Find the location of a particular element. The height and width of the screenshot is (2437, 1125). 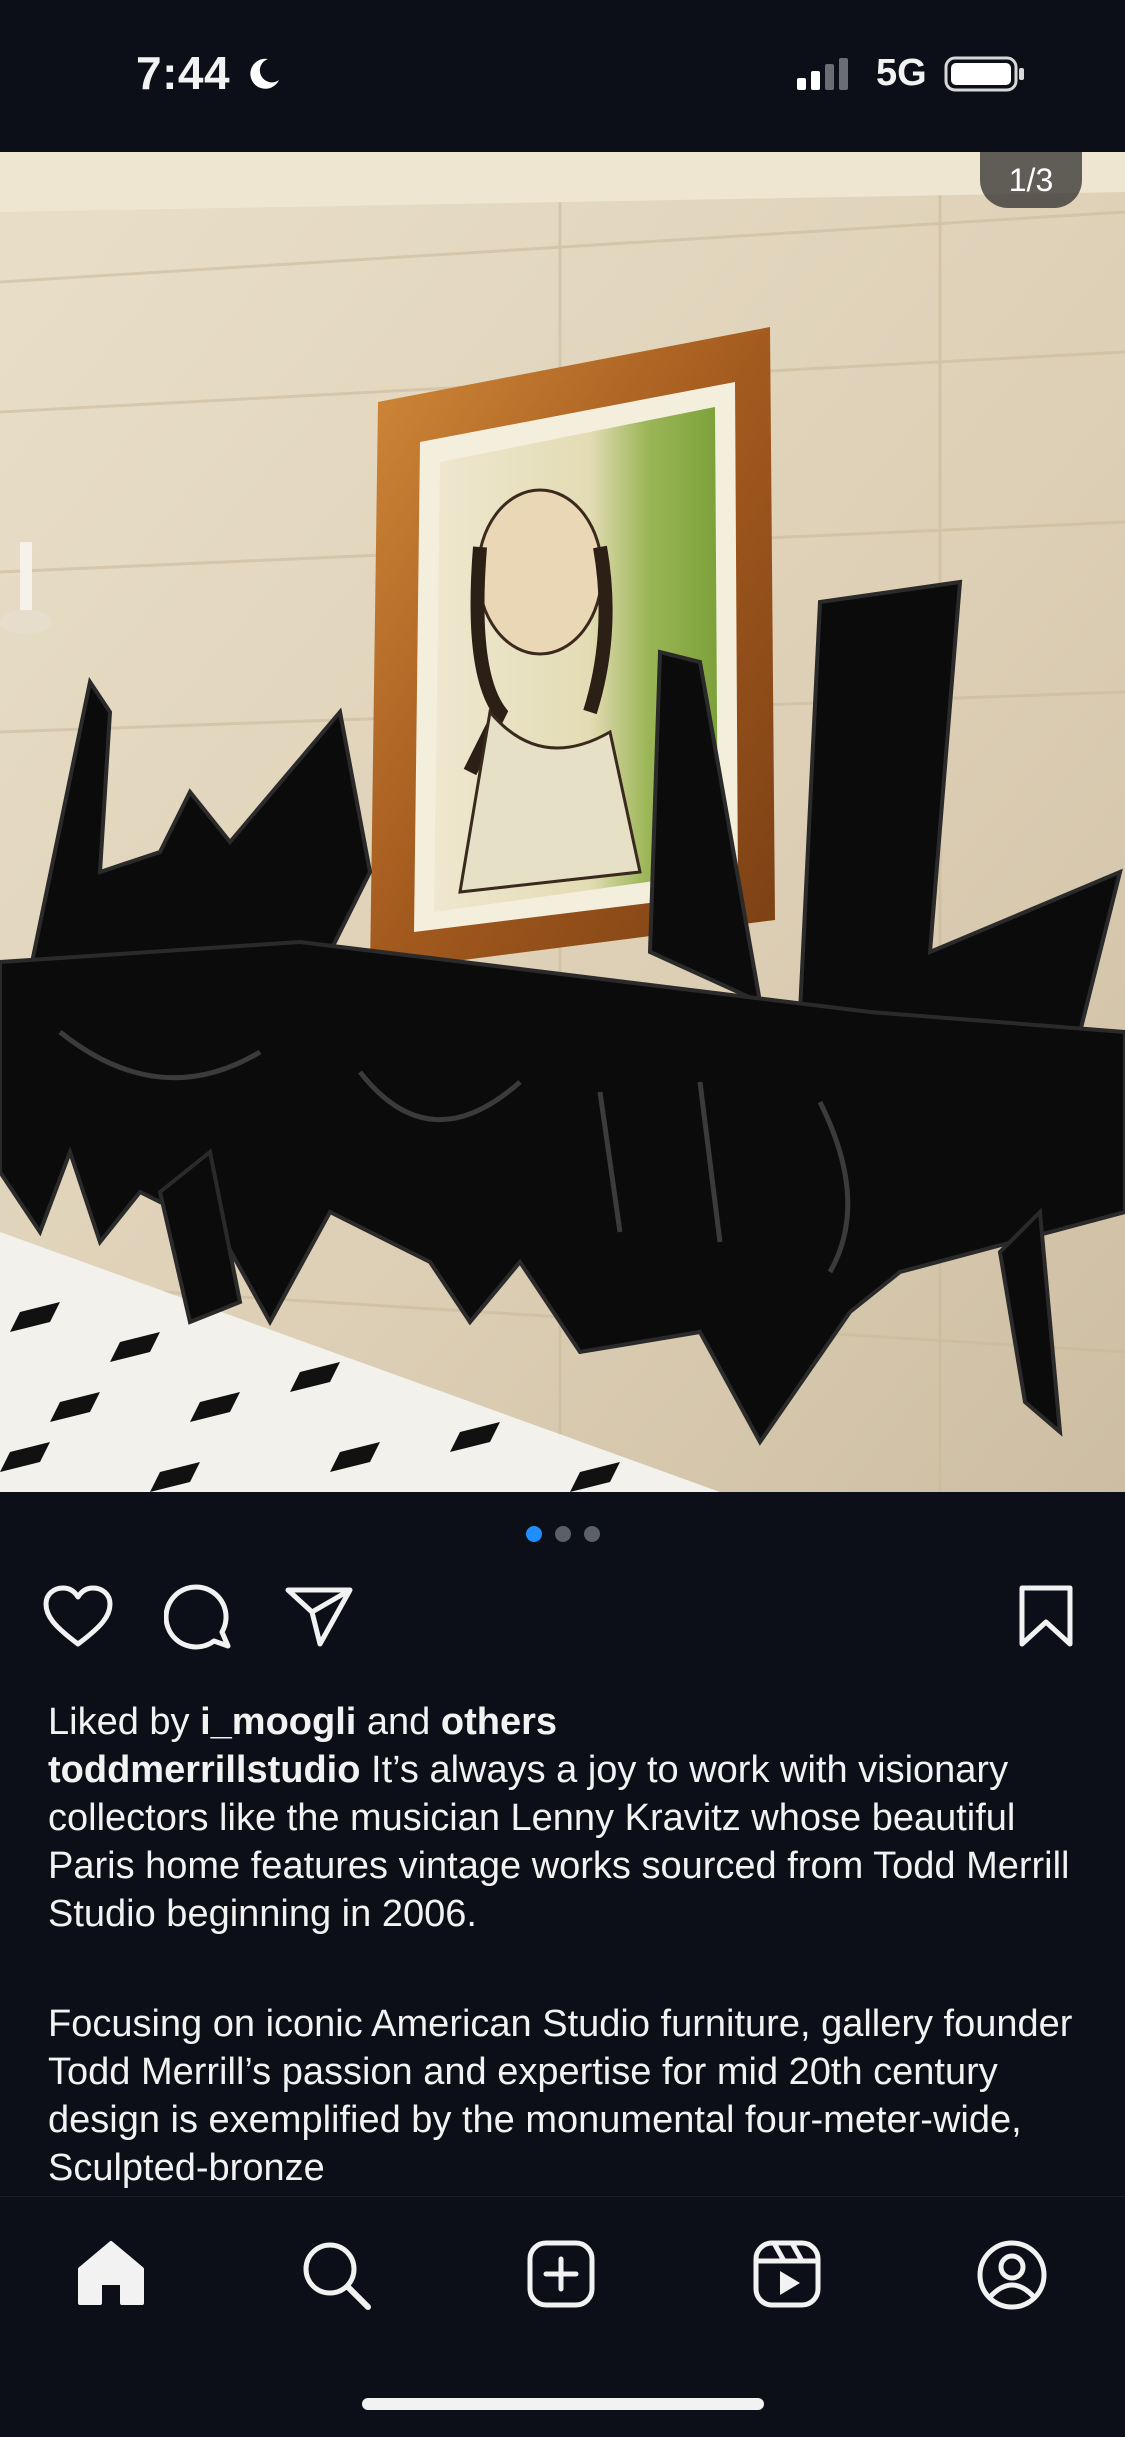

search-icon is located at coordinates (336, 2275).